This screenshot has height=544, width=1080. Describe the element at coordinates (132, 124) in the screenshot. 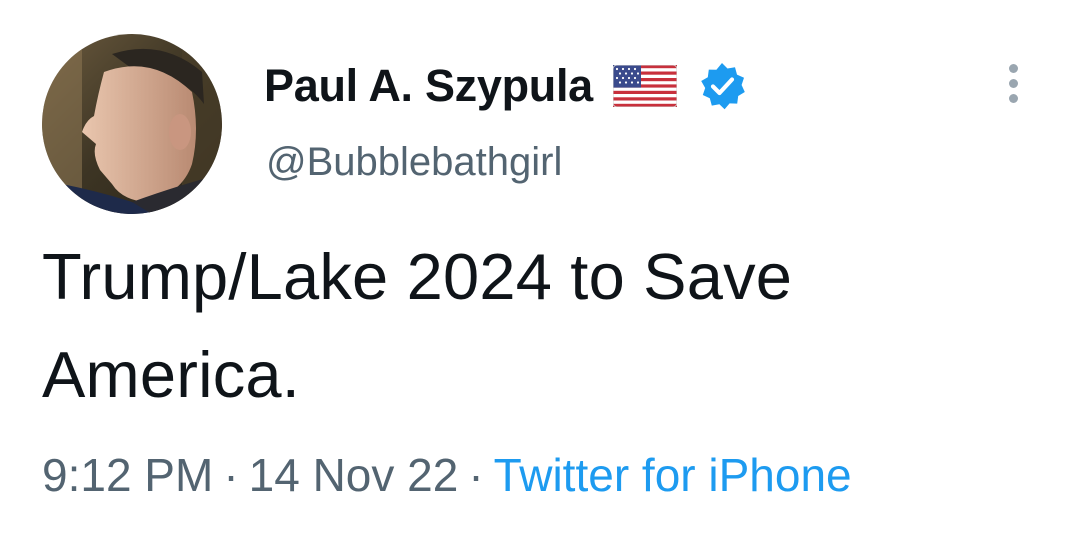

I see `avatar` at that location.